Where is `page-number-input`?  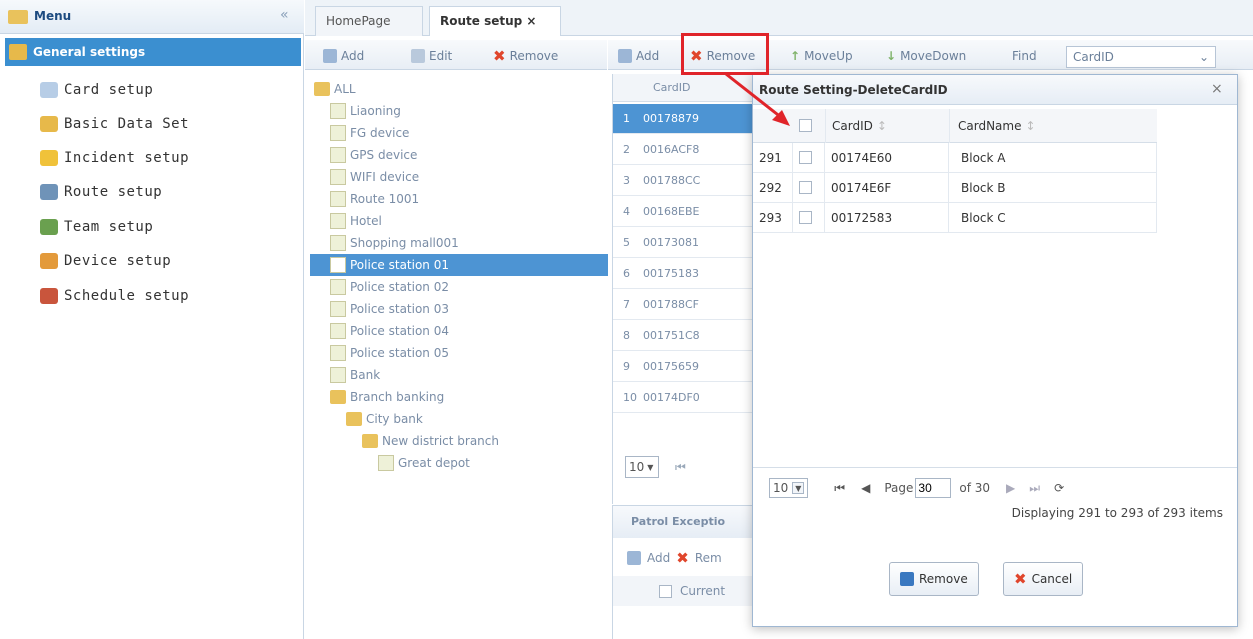 page-number-input is located at coordinates (933, 488).